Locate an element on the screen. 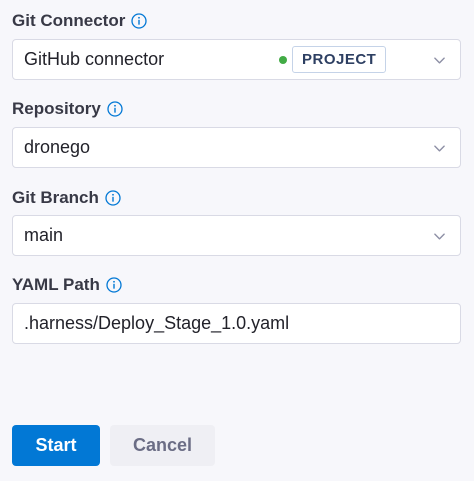 This screenshot has width=474, height=481. yaml-path-input: .harness/Deploy_Stage_1.0.yaml is located at coordinates (236, 323).